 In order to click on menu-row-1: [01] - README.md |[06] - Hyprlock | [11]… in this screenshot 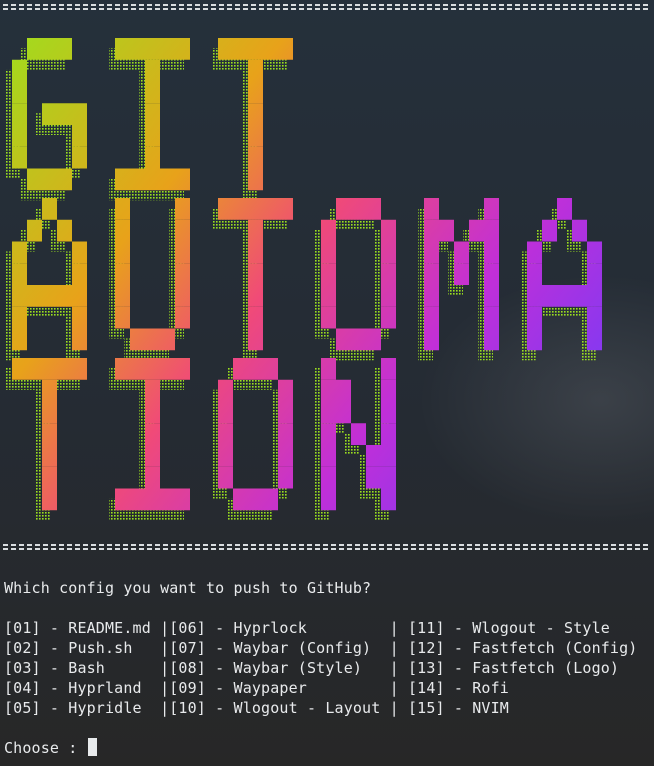, I will do `click(307, 628)`.